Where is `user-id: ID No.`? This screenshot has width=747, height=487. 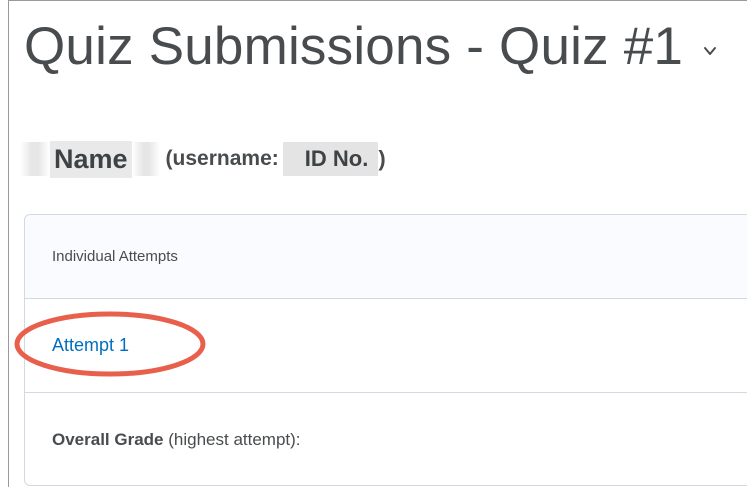 user-id: ID No. is located at coordinates (330, 159).